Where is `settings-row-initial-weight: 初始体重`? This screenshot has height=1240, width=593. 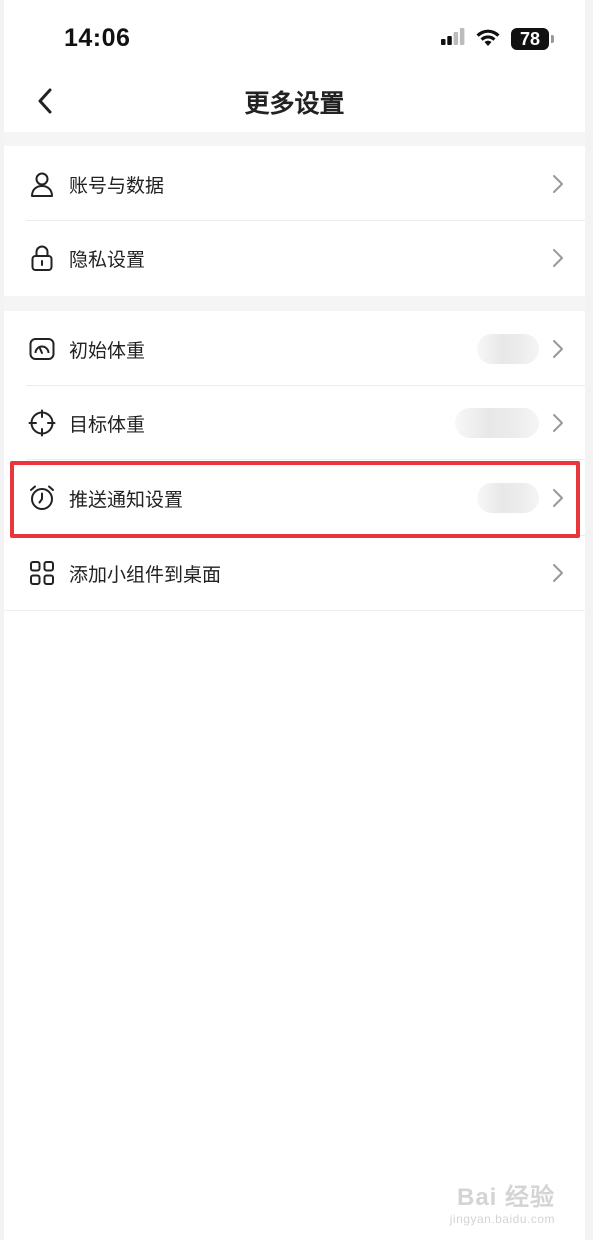
settings-row-initial-weight: 初始体重 is located at coordinates (294, 349).